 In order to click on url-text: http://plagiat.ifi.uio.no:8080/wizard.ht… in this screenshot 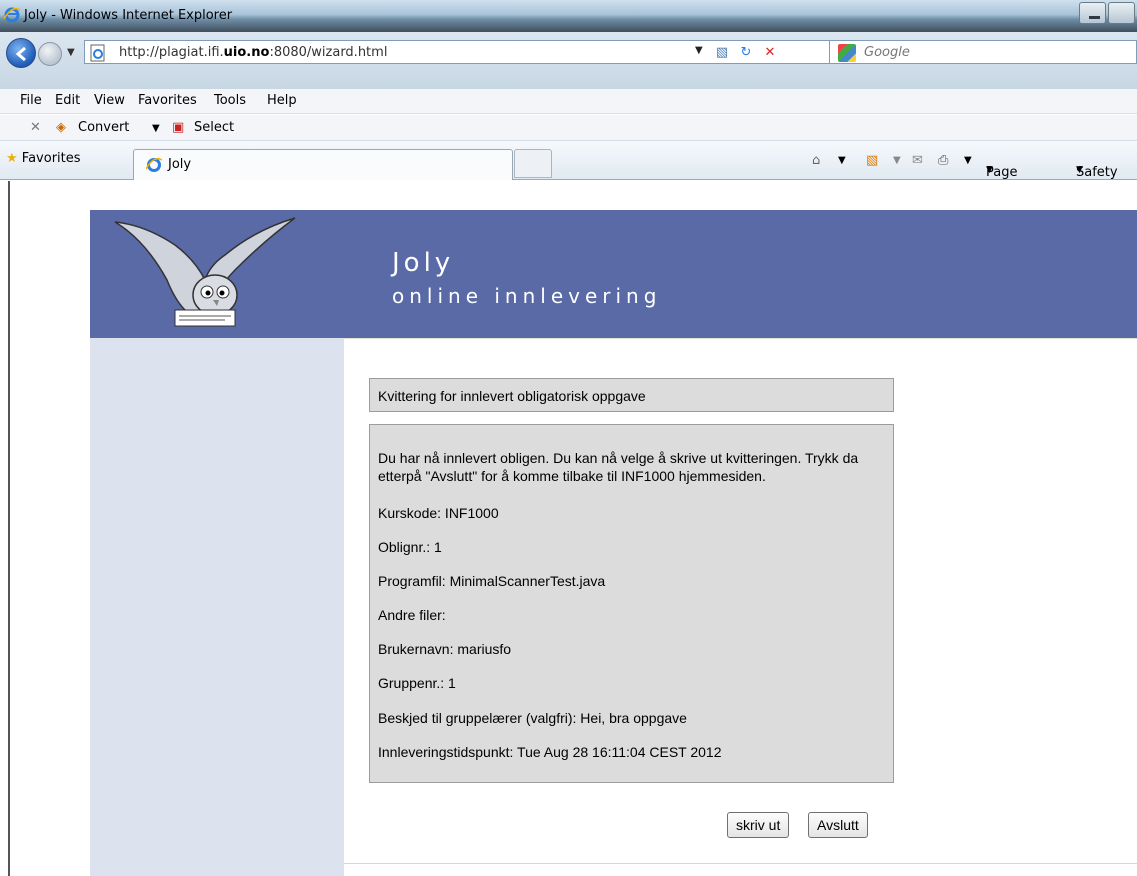, I will do `click(253, 52)`.